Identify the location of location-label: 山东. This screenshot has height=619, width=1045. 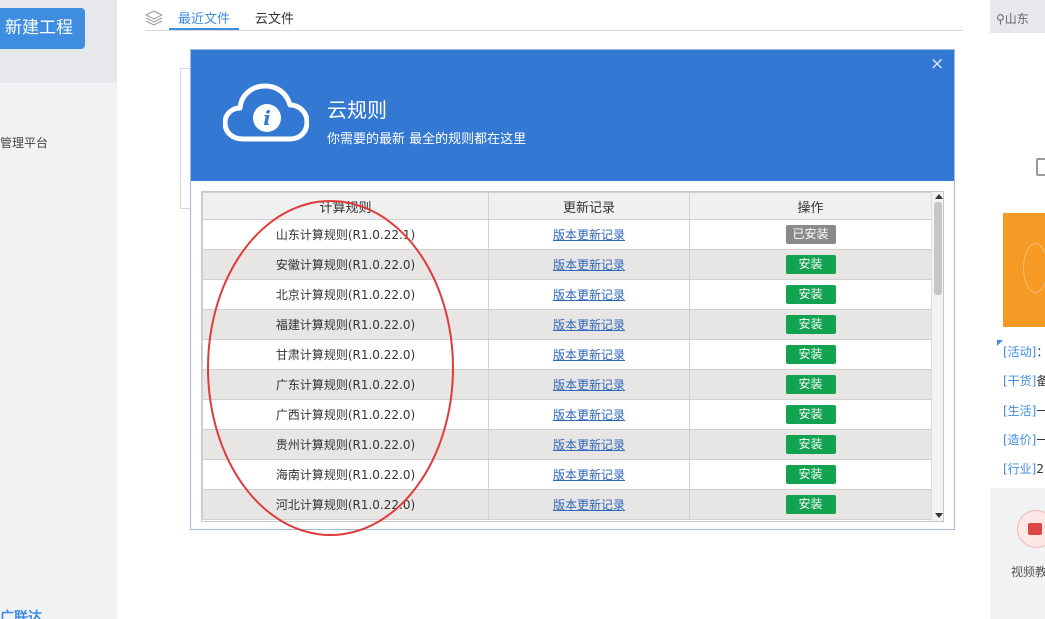
(1016, 19).